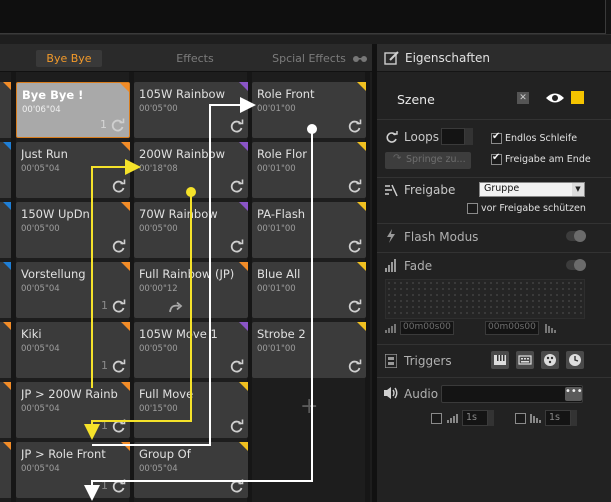  What do you see at coordinates (73, 350) in the screenshot?
I see `scene-cell: Kiki 00'05"04 1` at bounding box center [73, 350].